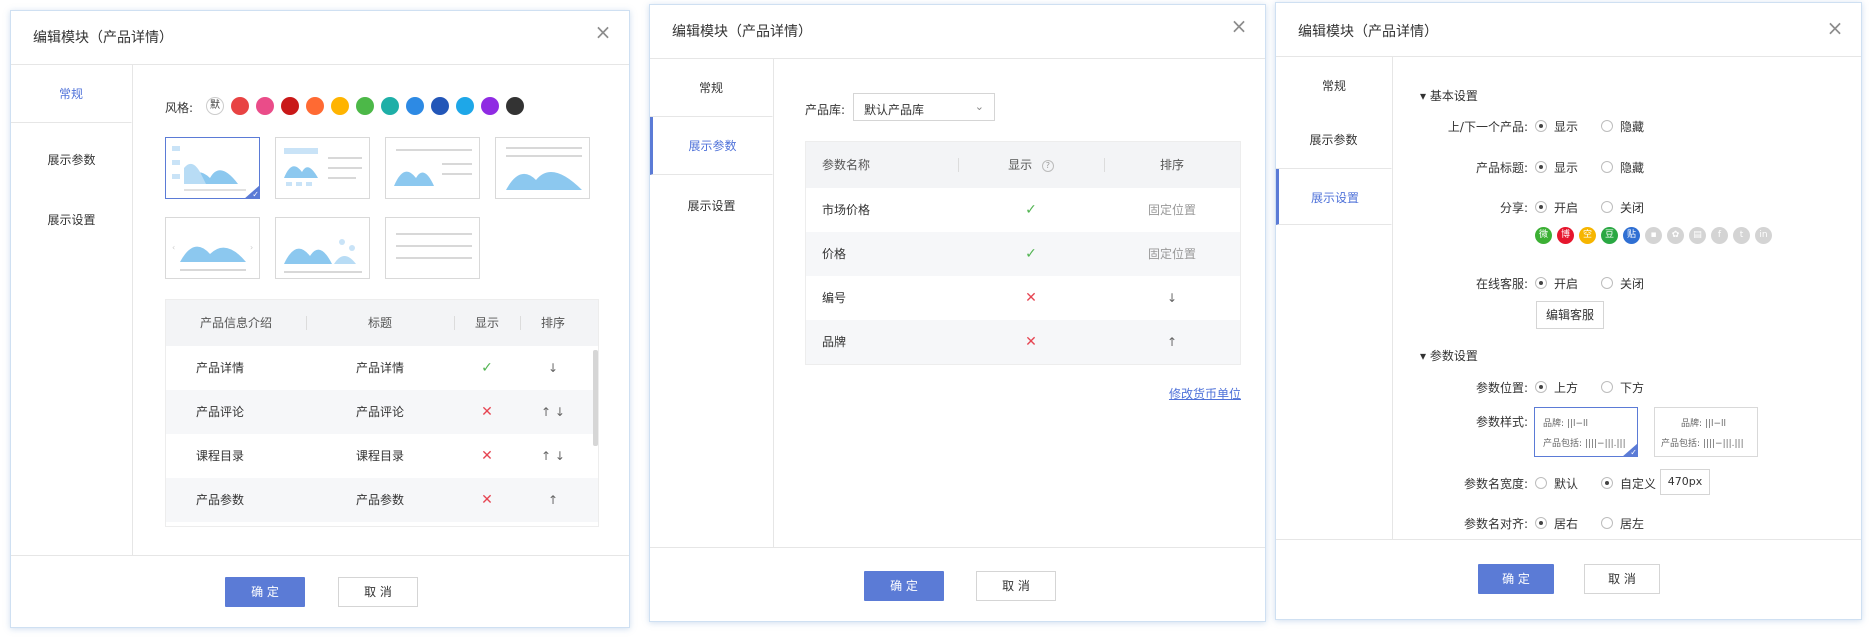 The height and width of the screenshot is (639, 1869). I want to click on style-sample-package: 产品包括: ||||−|||.|||, so click(1702, 444).